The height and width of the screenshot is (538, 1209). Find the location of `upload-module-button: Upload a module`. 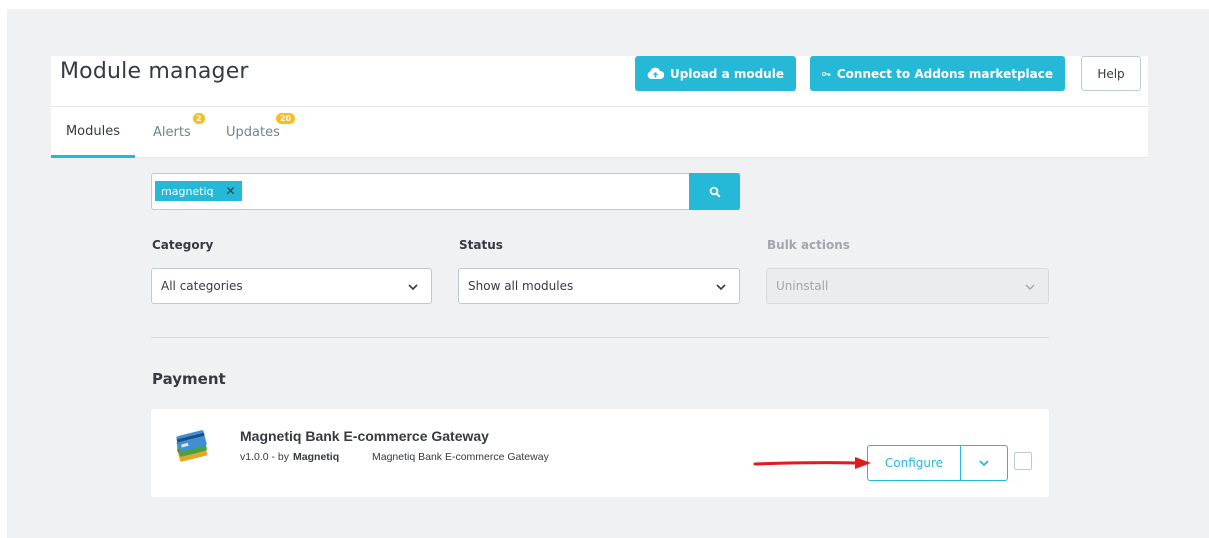

upload-module-button: Upload a module is located at coordinates (715, 73).